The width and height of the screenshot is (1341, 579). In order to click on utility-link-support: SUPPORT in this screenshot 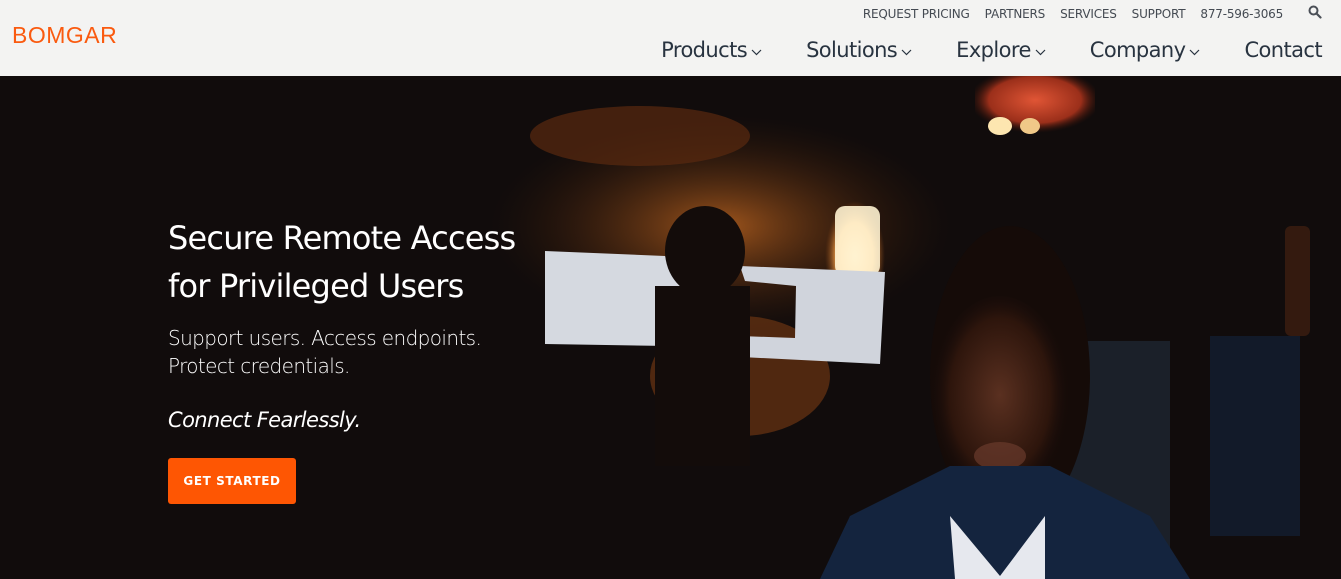, I will do `click(1159, 14)`.